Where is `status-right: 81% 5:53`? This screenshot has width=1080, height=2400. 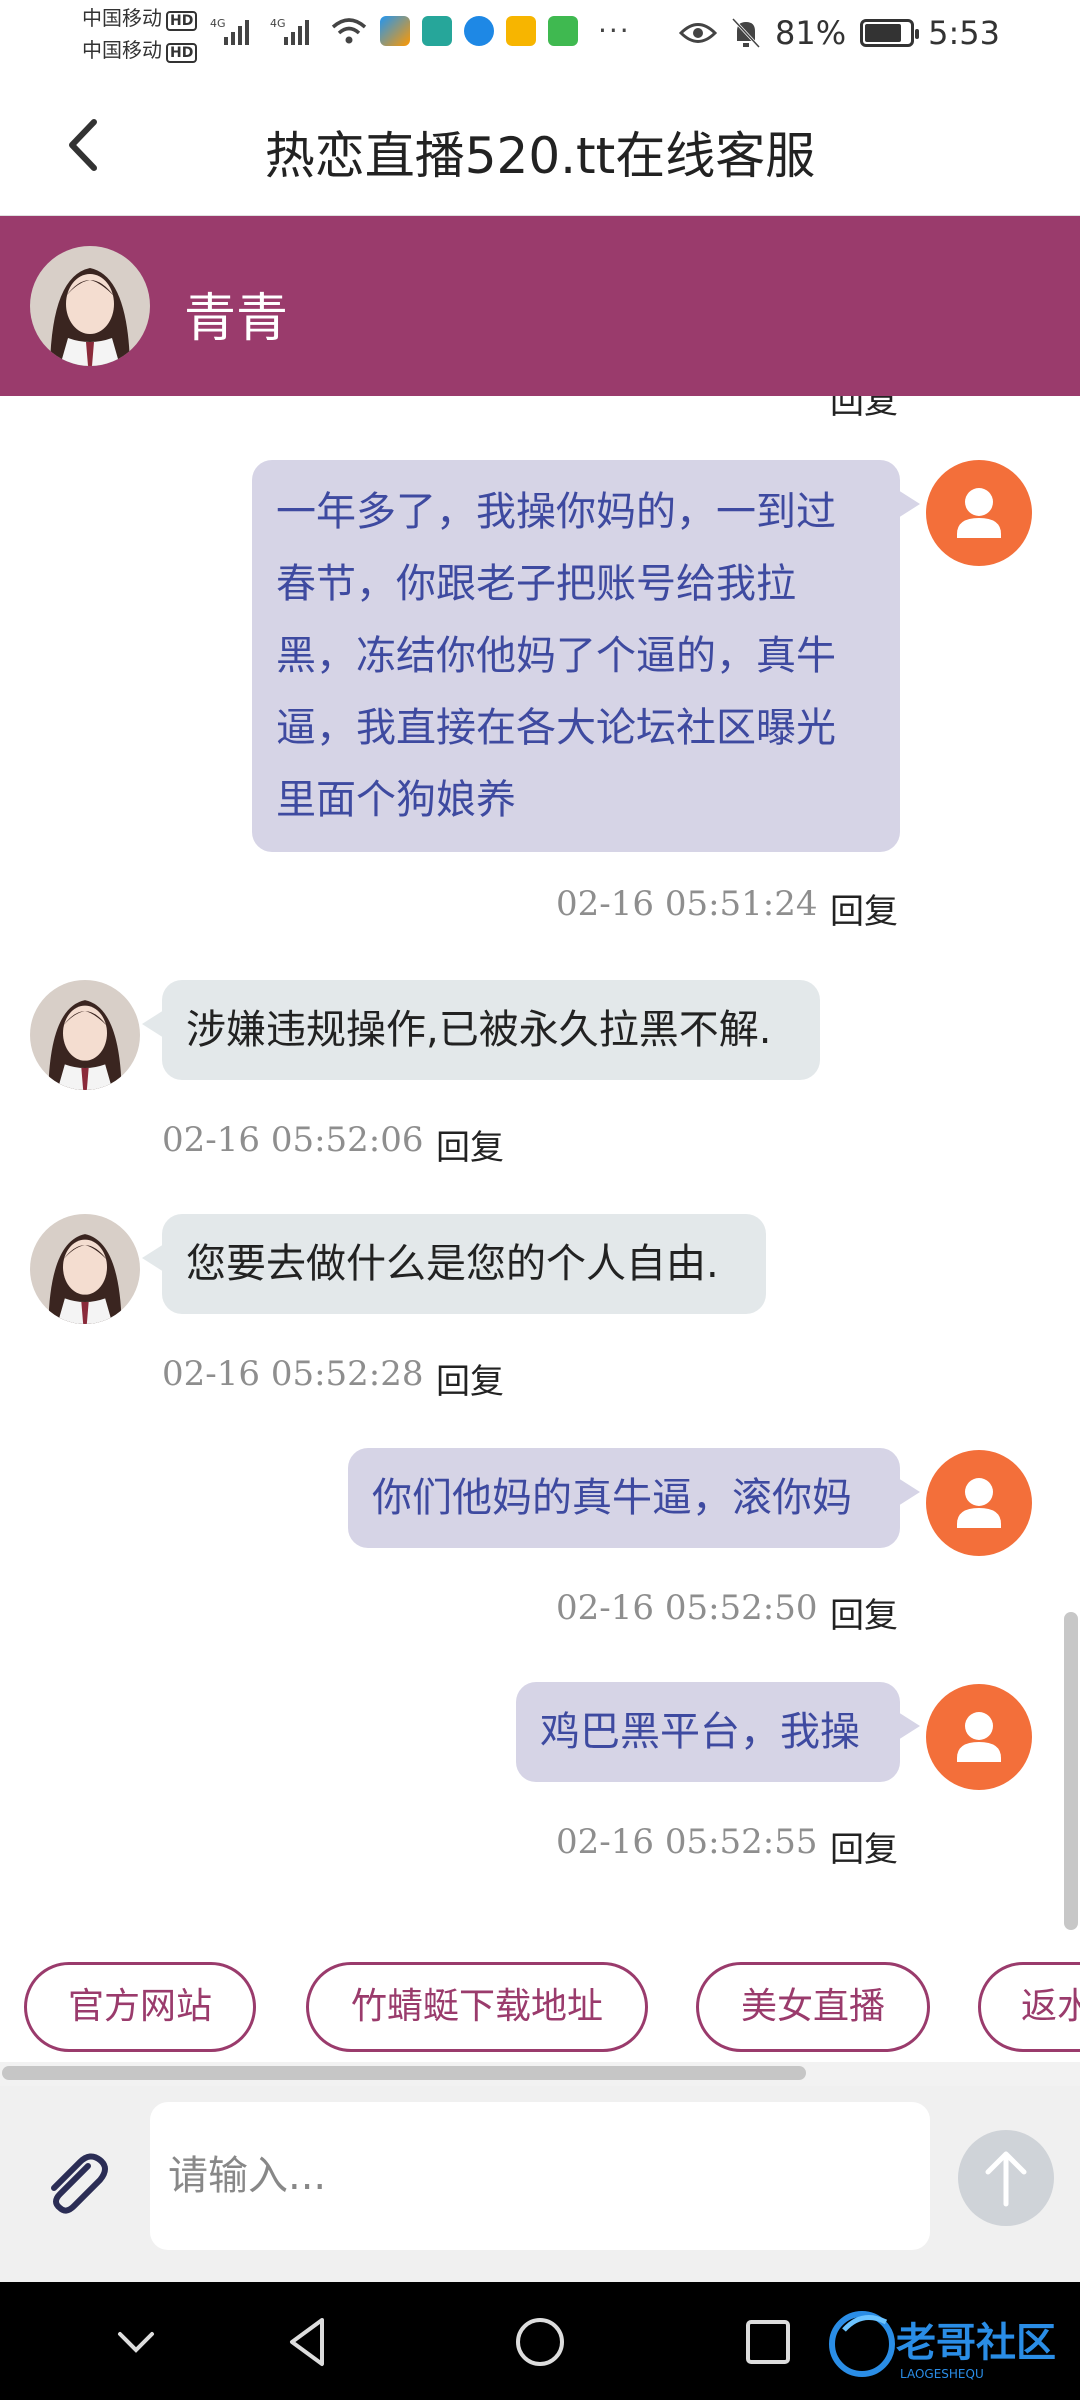
status-right: 81% 5:53 is located at coordinates (839, 33).